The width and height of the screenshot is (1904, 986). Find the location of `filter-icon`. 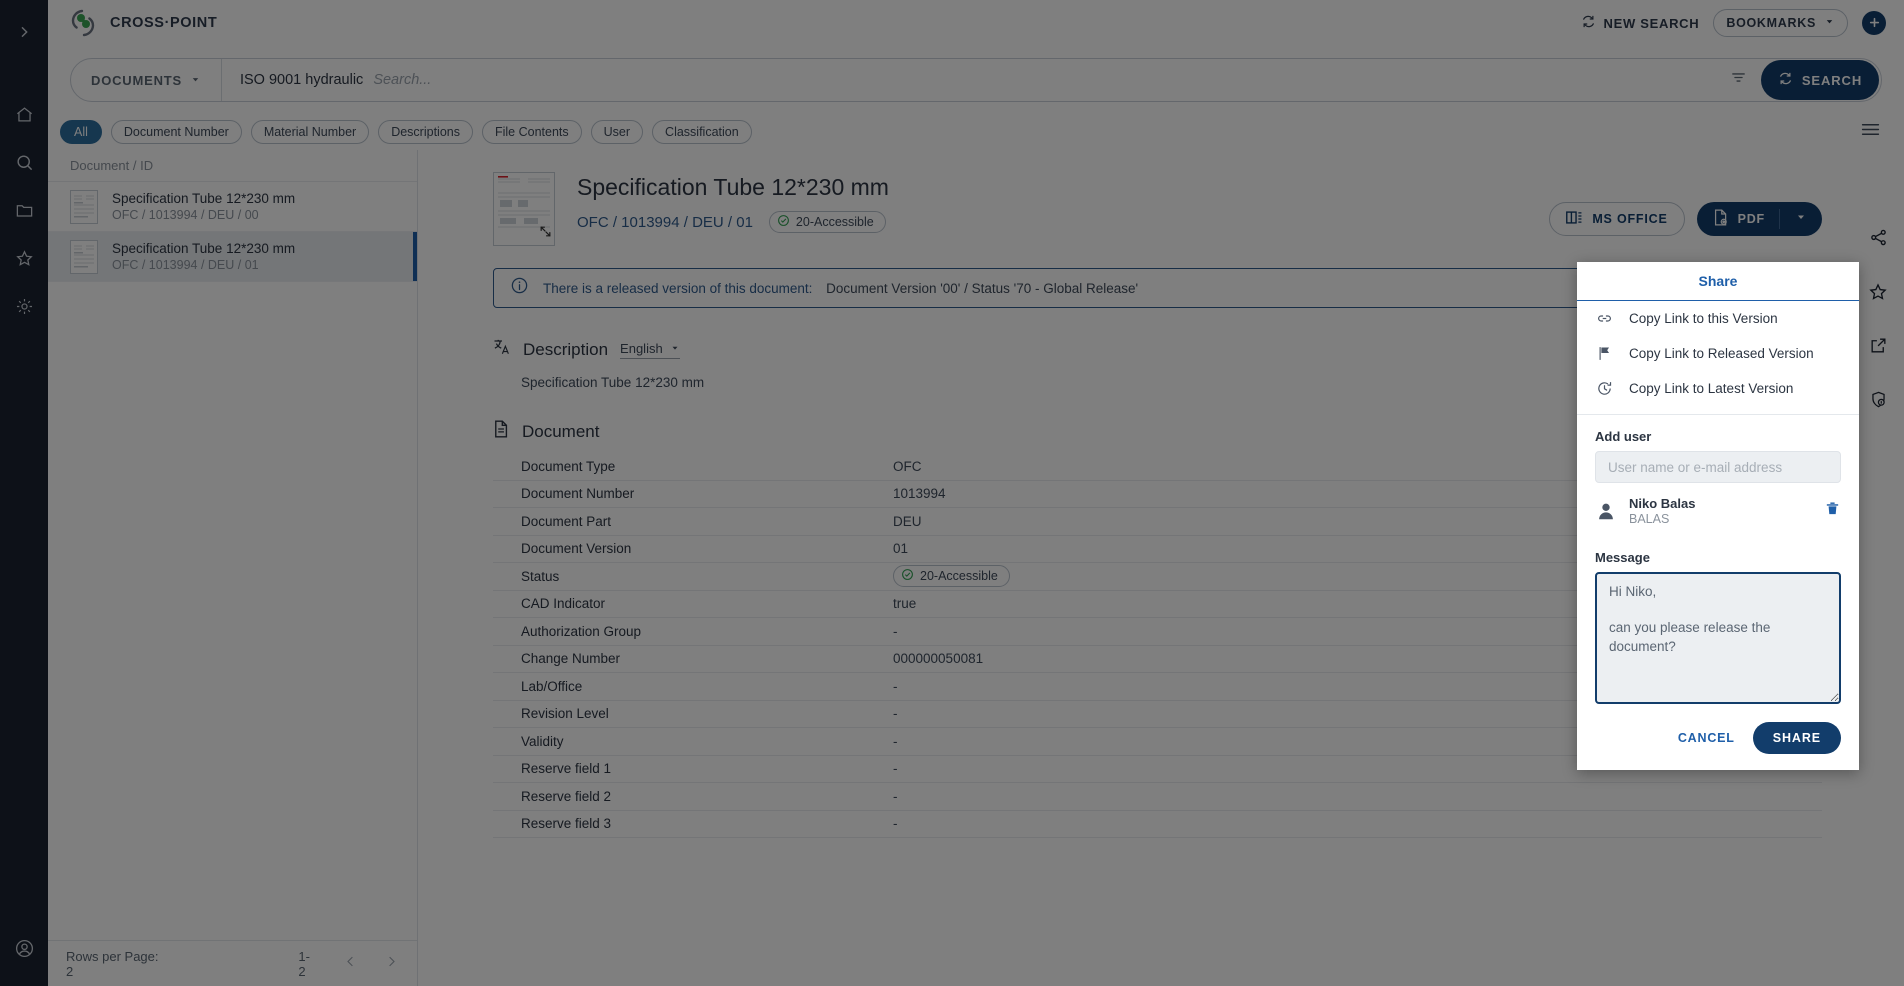

filter-icon is located at coordinates (1738, 80).